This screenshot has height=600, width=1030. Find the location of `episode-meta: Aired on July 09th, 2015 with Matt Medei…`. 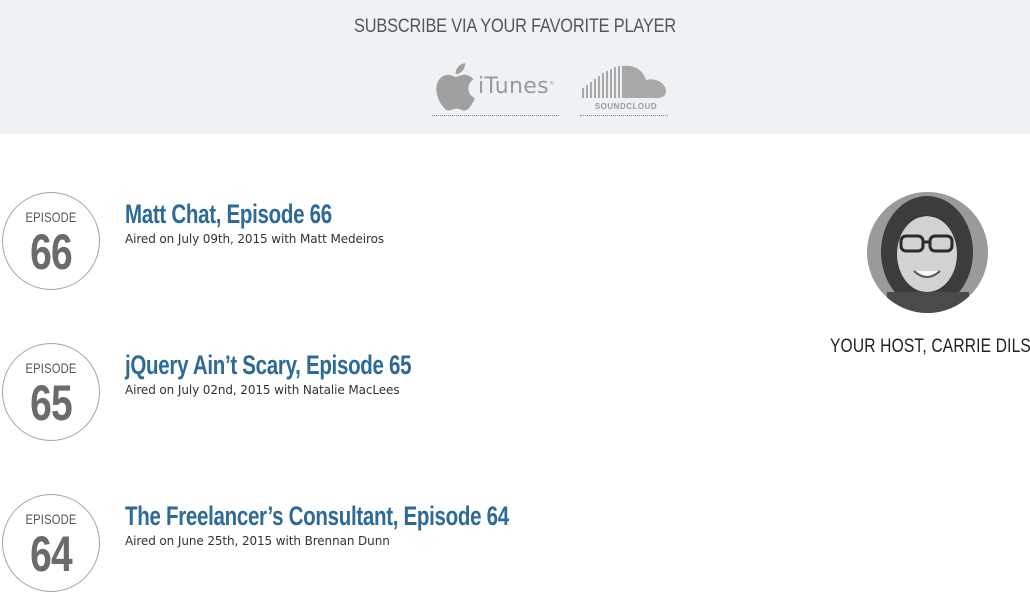

episode-meta: Aired on July 09th, 2015 with Matt Medei… is located at coordinates (254, 239).